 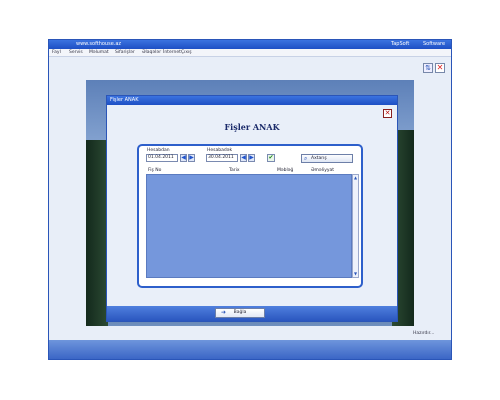 I want to click on status-bar, so click(x=250, y=349).